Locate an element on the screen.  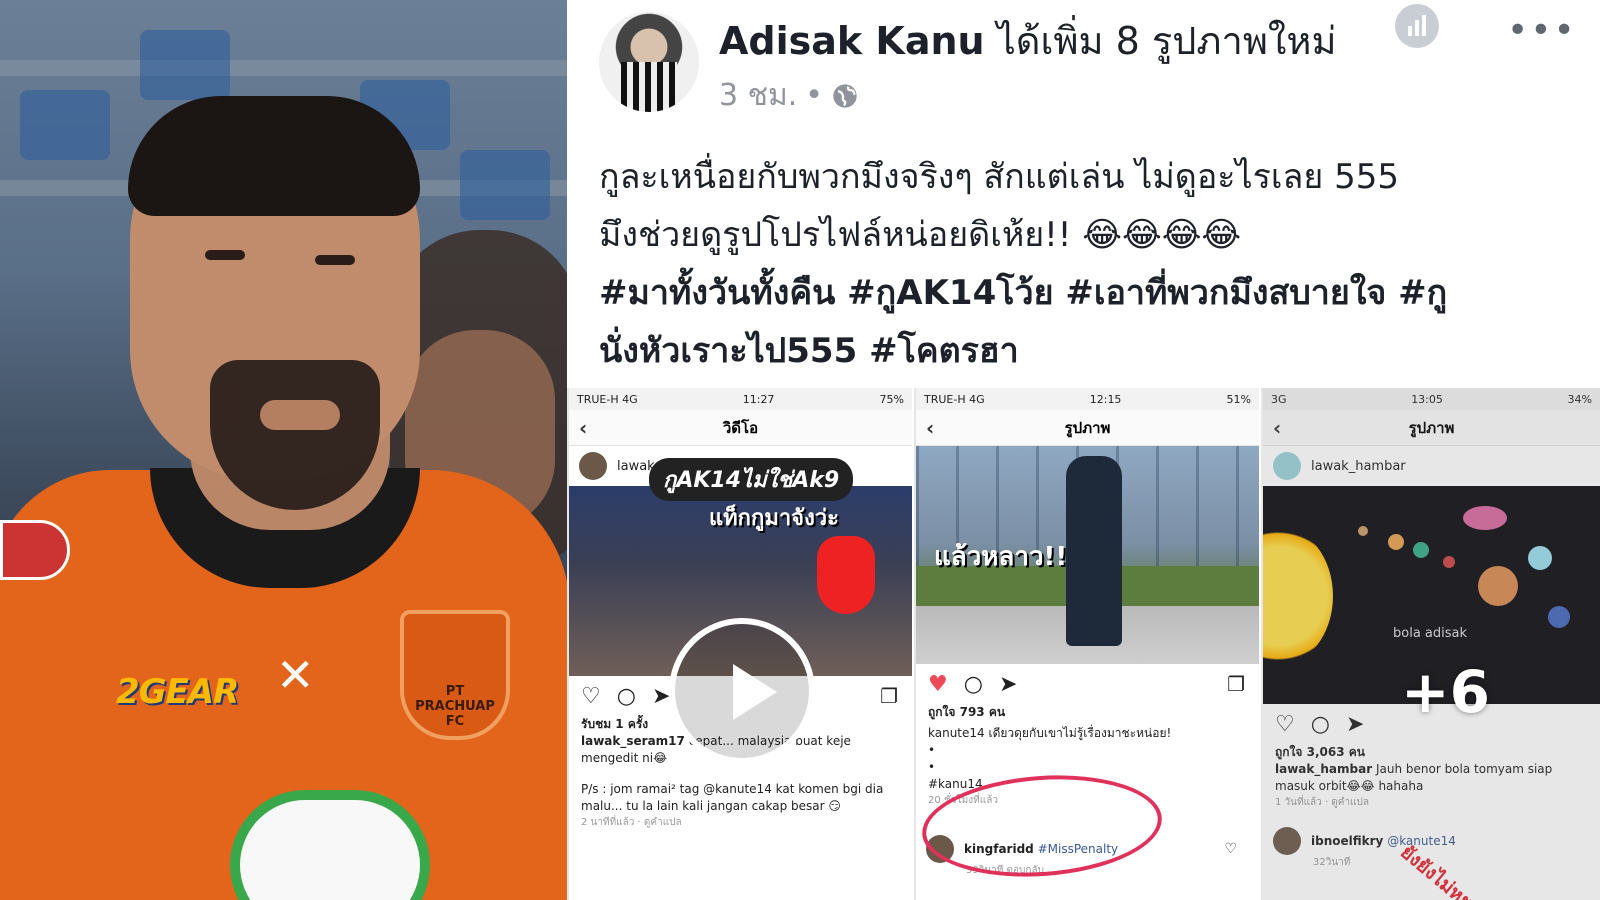
post-meta: 3 ชม. • is located at coordinates (789, 95).